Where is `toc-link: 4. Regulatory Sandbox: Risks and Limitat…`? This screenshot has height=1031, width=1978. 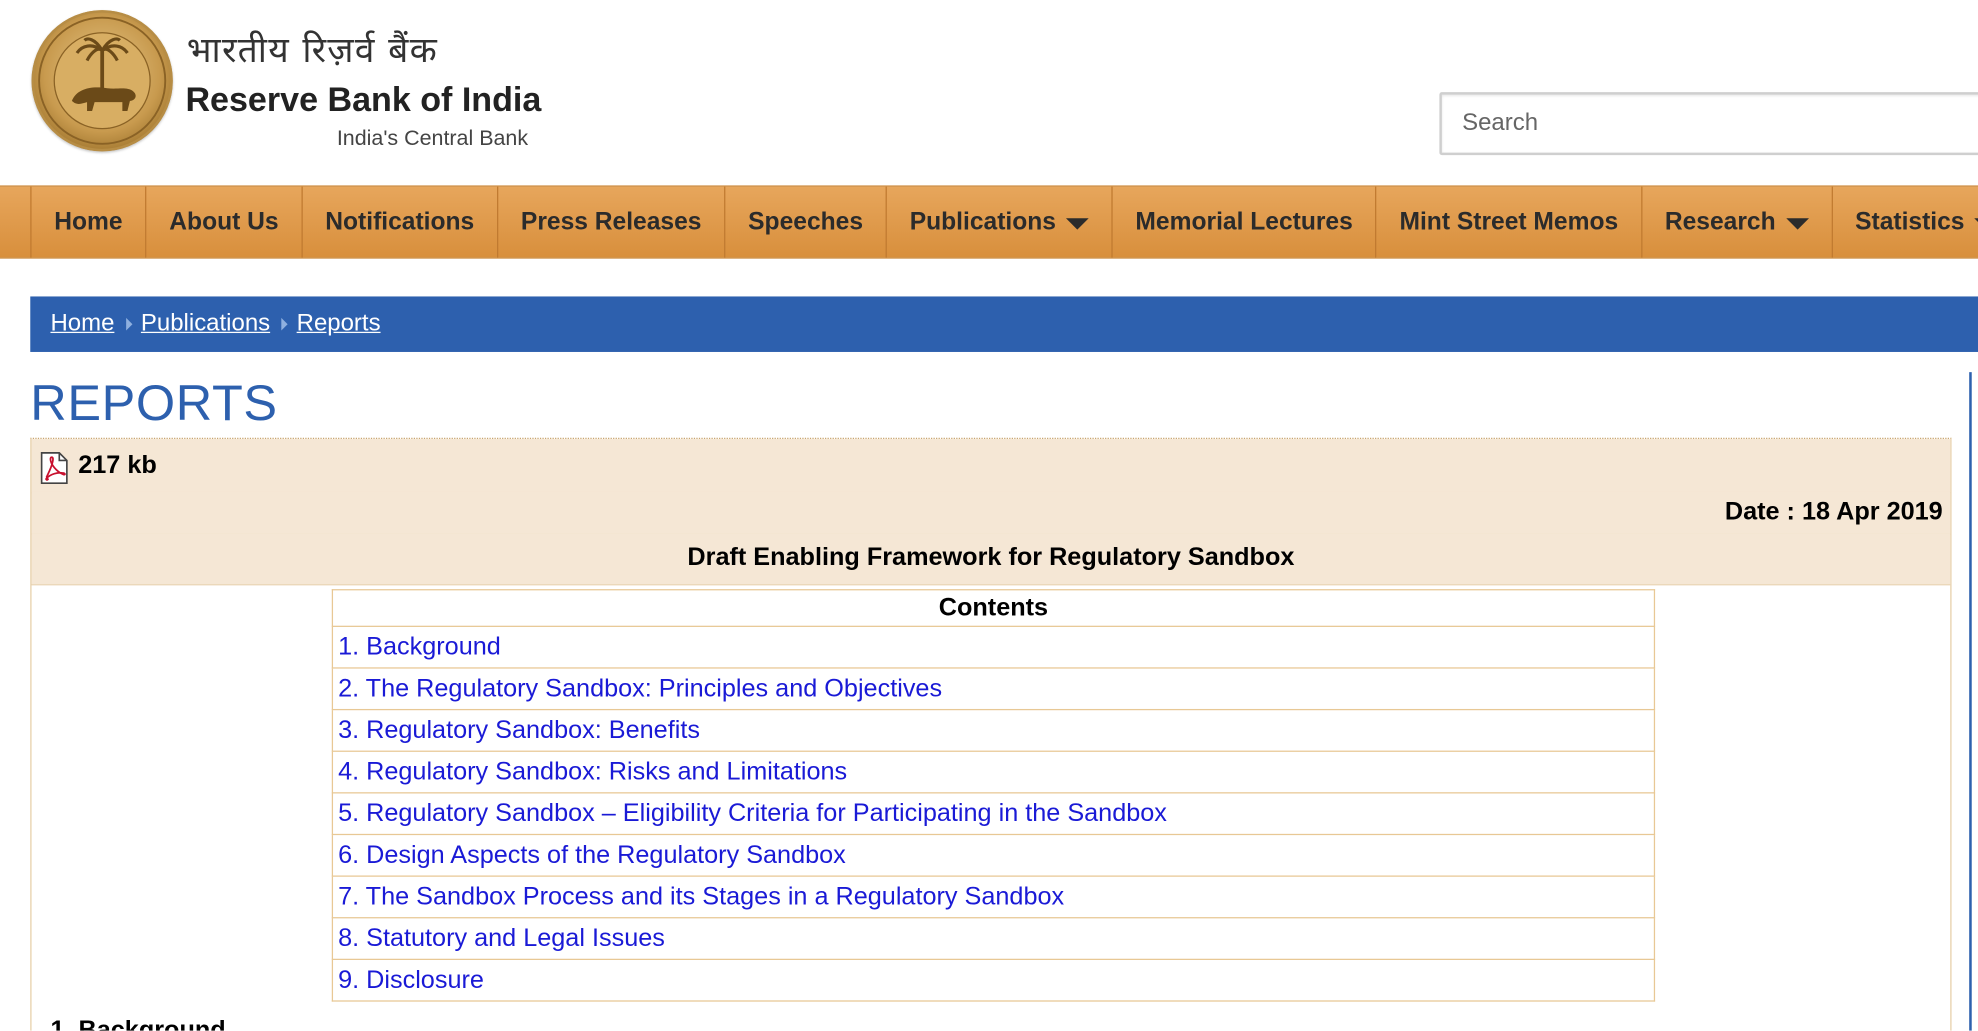 toc-link: 4. Regulatory Sandbox: Risks and Limitat… is located at coordinates (592, 772).